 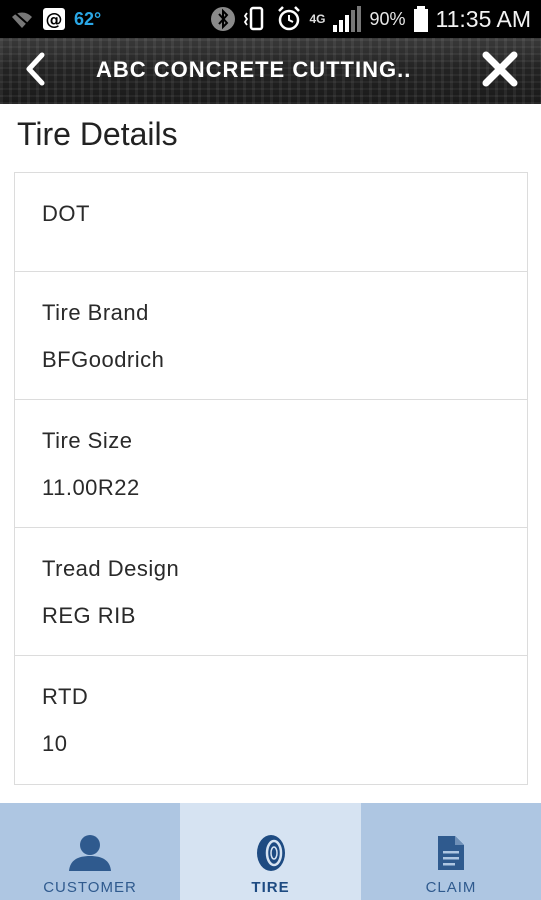 I want to click on battery-percent: 90%, so click(x=387, y=18).